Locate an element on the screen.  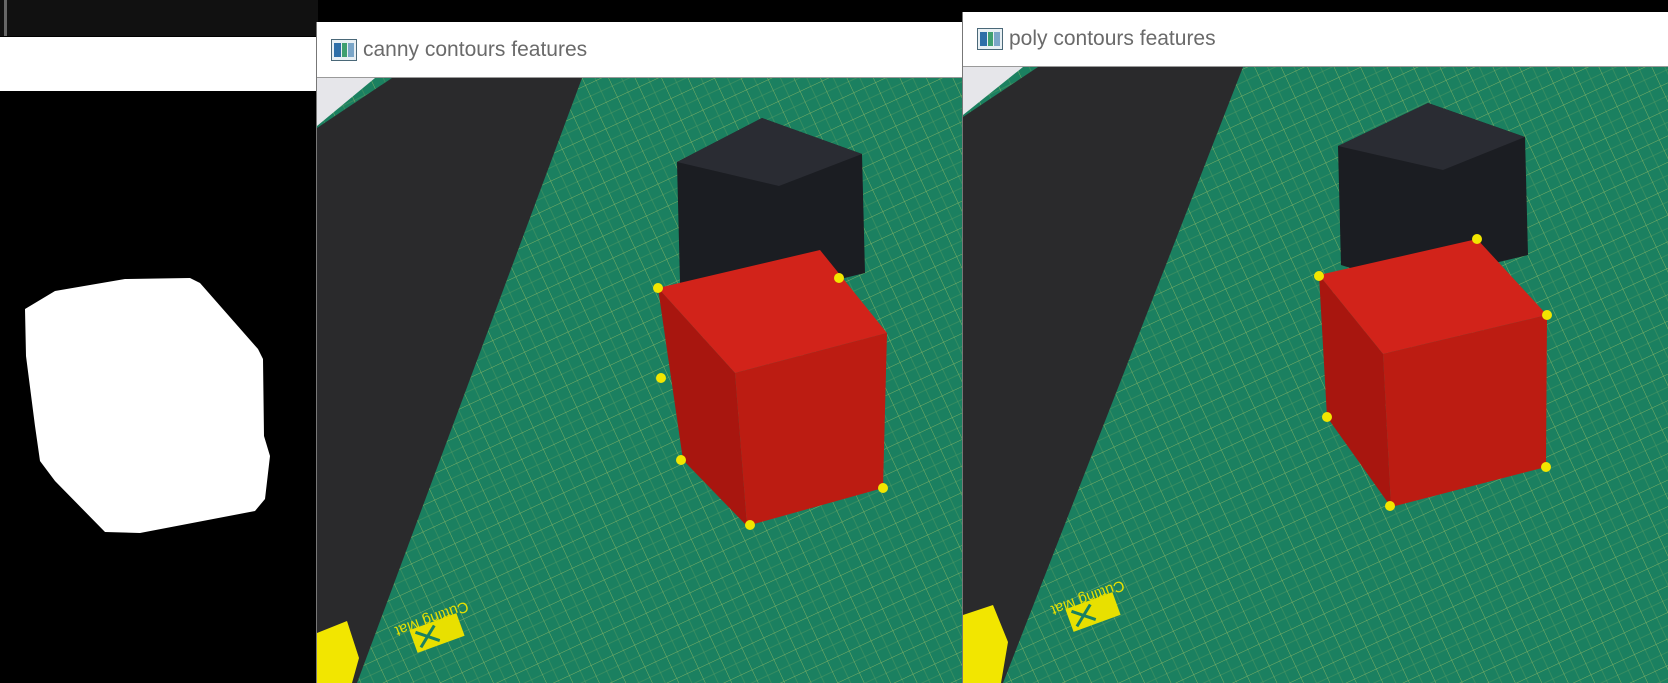
mask-cube-blob is located at coordinates (147, 405).